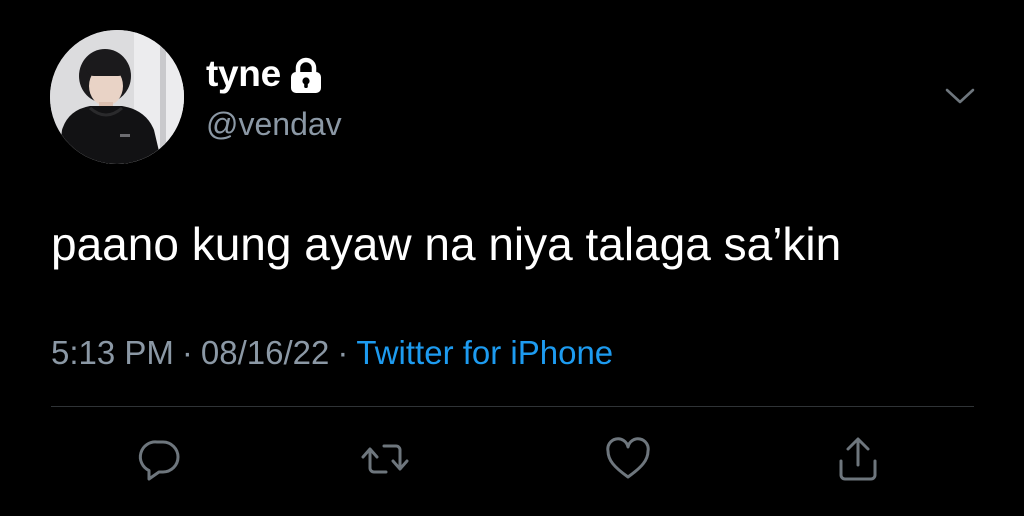 The width and height of the screenshot is (1024, 516). What do you see at coordinates (484, 352) in the screenshot?
I see `tweet-source-link: Twitter for iPhone` at bounding box center [484, 352].